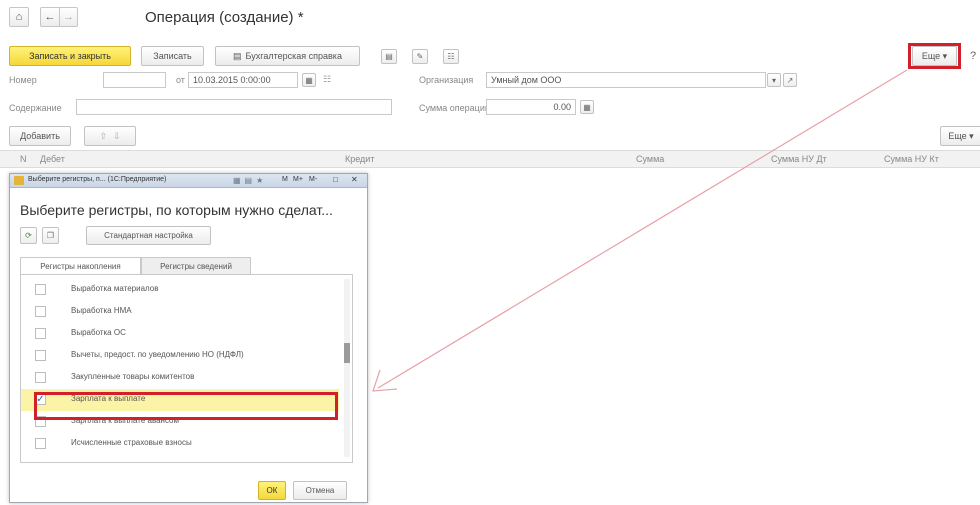 This screenshot has height=505, width=980. I want to click on ok-button: ОК, so click(272, 490).